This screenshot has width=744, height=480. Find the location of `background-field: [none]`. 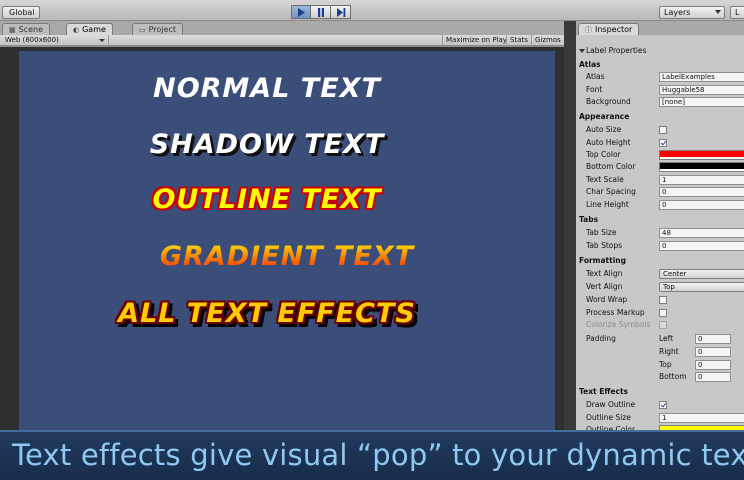

background-field: [none] is located at coordinates (701, 102).